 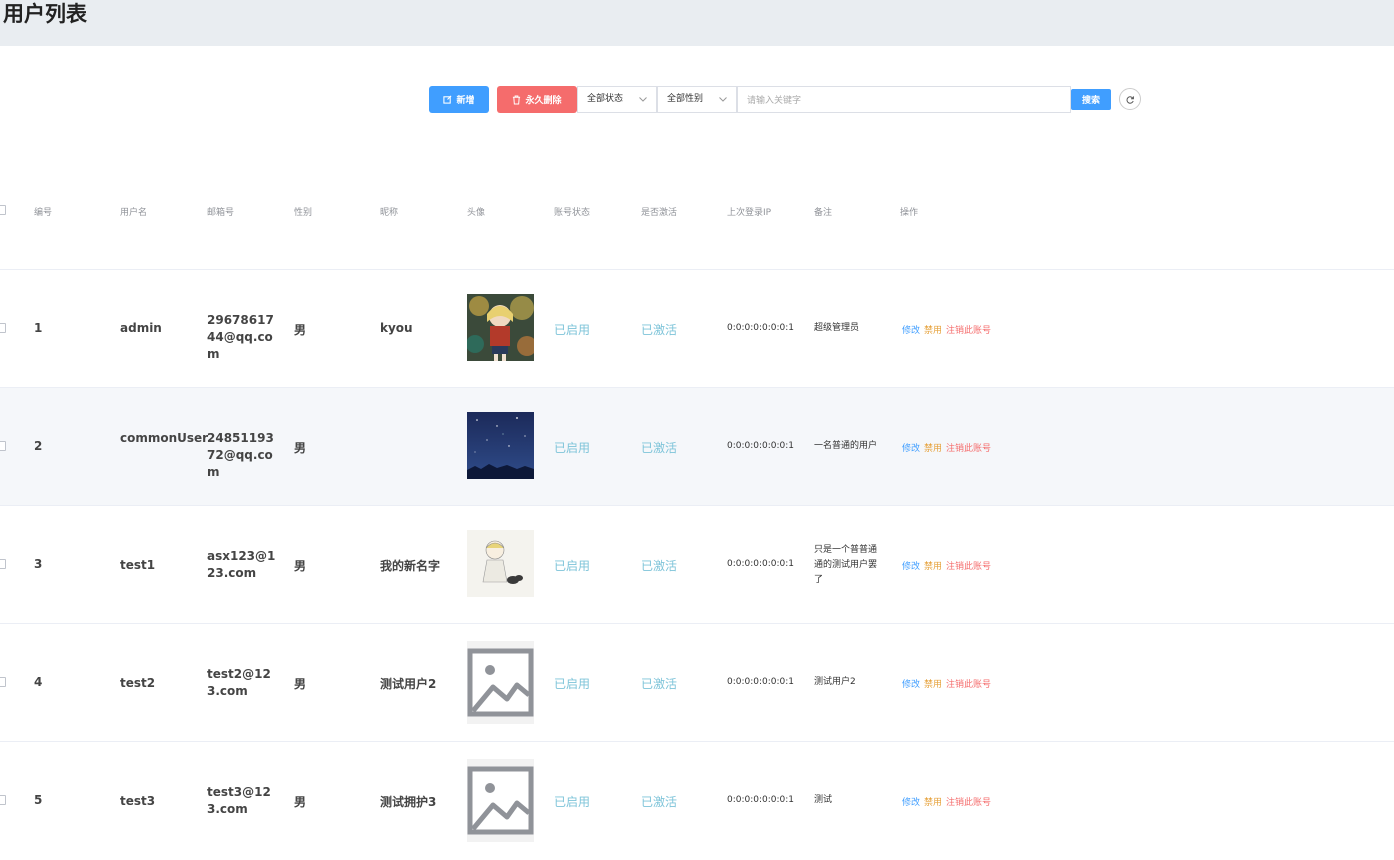 What do you see at coordinates (239, 800) in the screenshot?
I see `row-email: test3@123.com` at bounding box center [239, 800].